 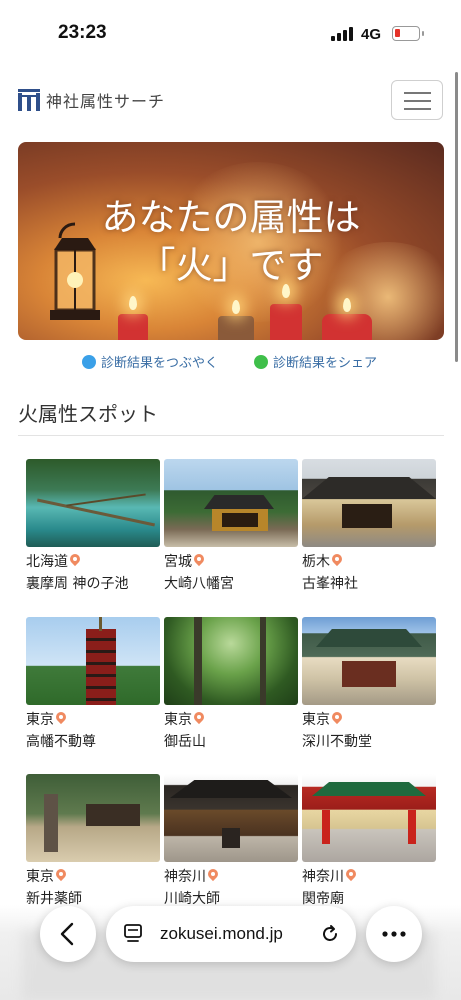 I want to click on back-button, so click(x=68, y=934).